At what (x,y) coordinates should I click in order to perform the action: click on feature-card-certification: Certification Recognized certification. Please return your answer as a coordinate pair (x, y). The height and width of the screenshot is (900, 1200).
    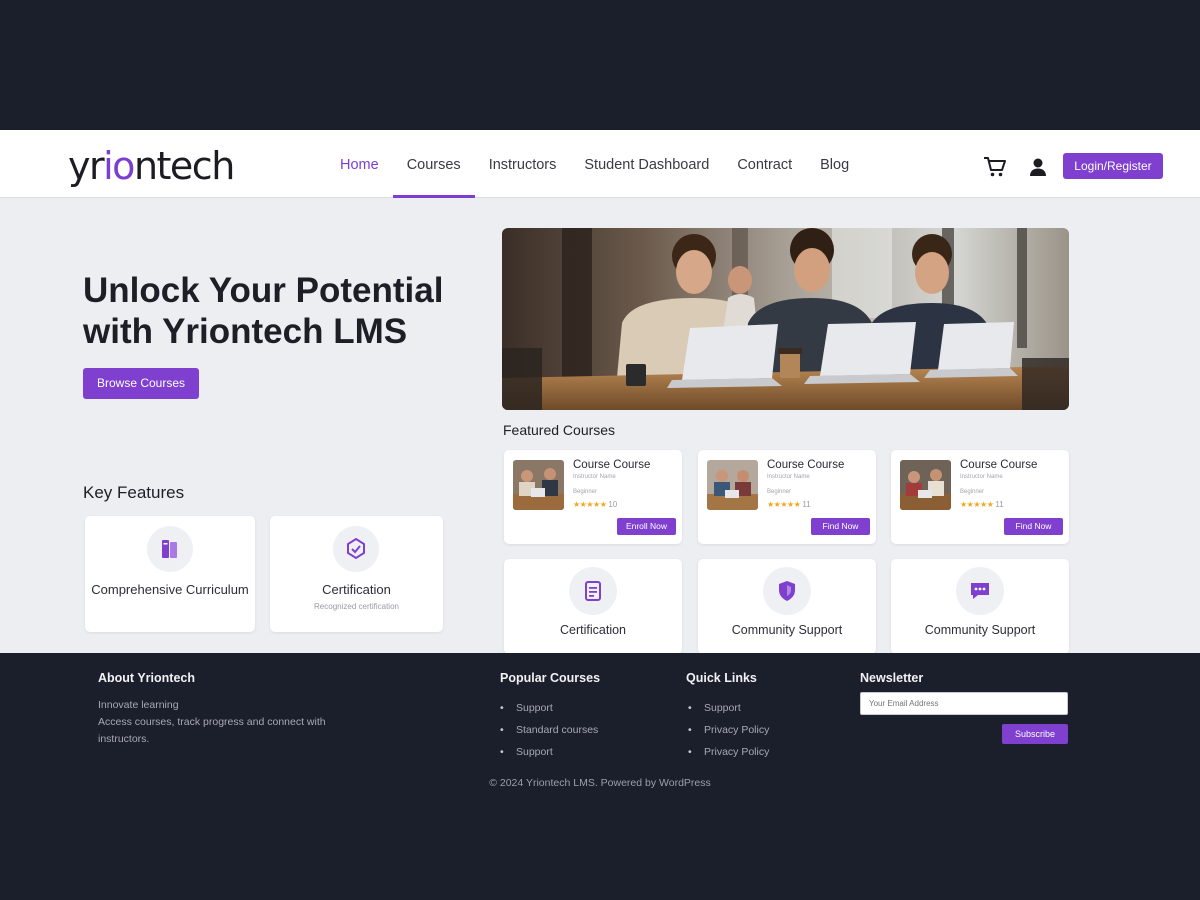
    Looking at the image, I should click on (356, 574).